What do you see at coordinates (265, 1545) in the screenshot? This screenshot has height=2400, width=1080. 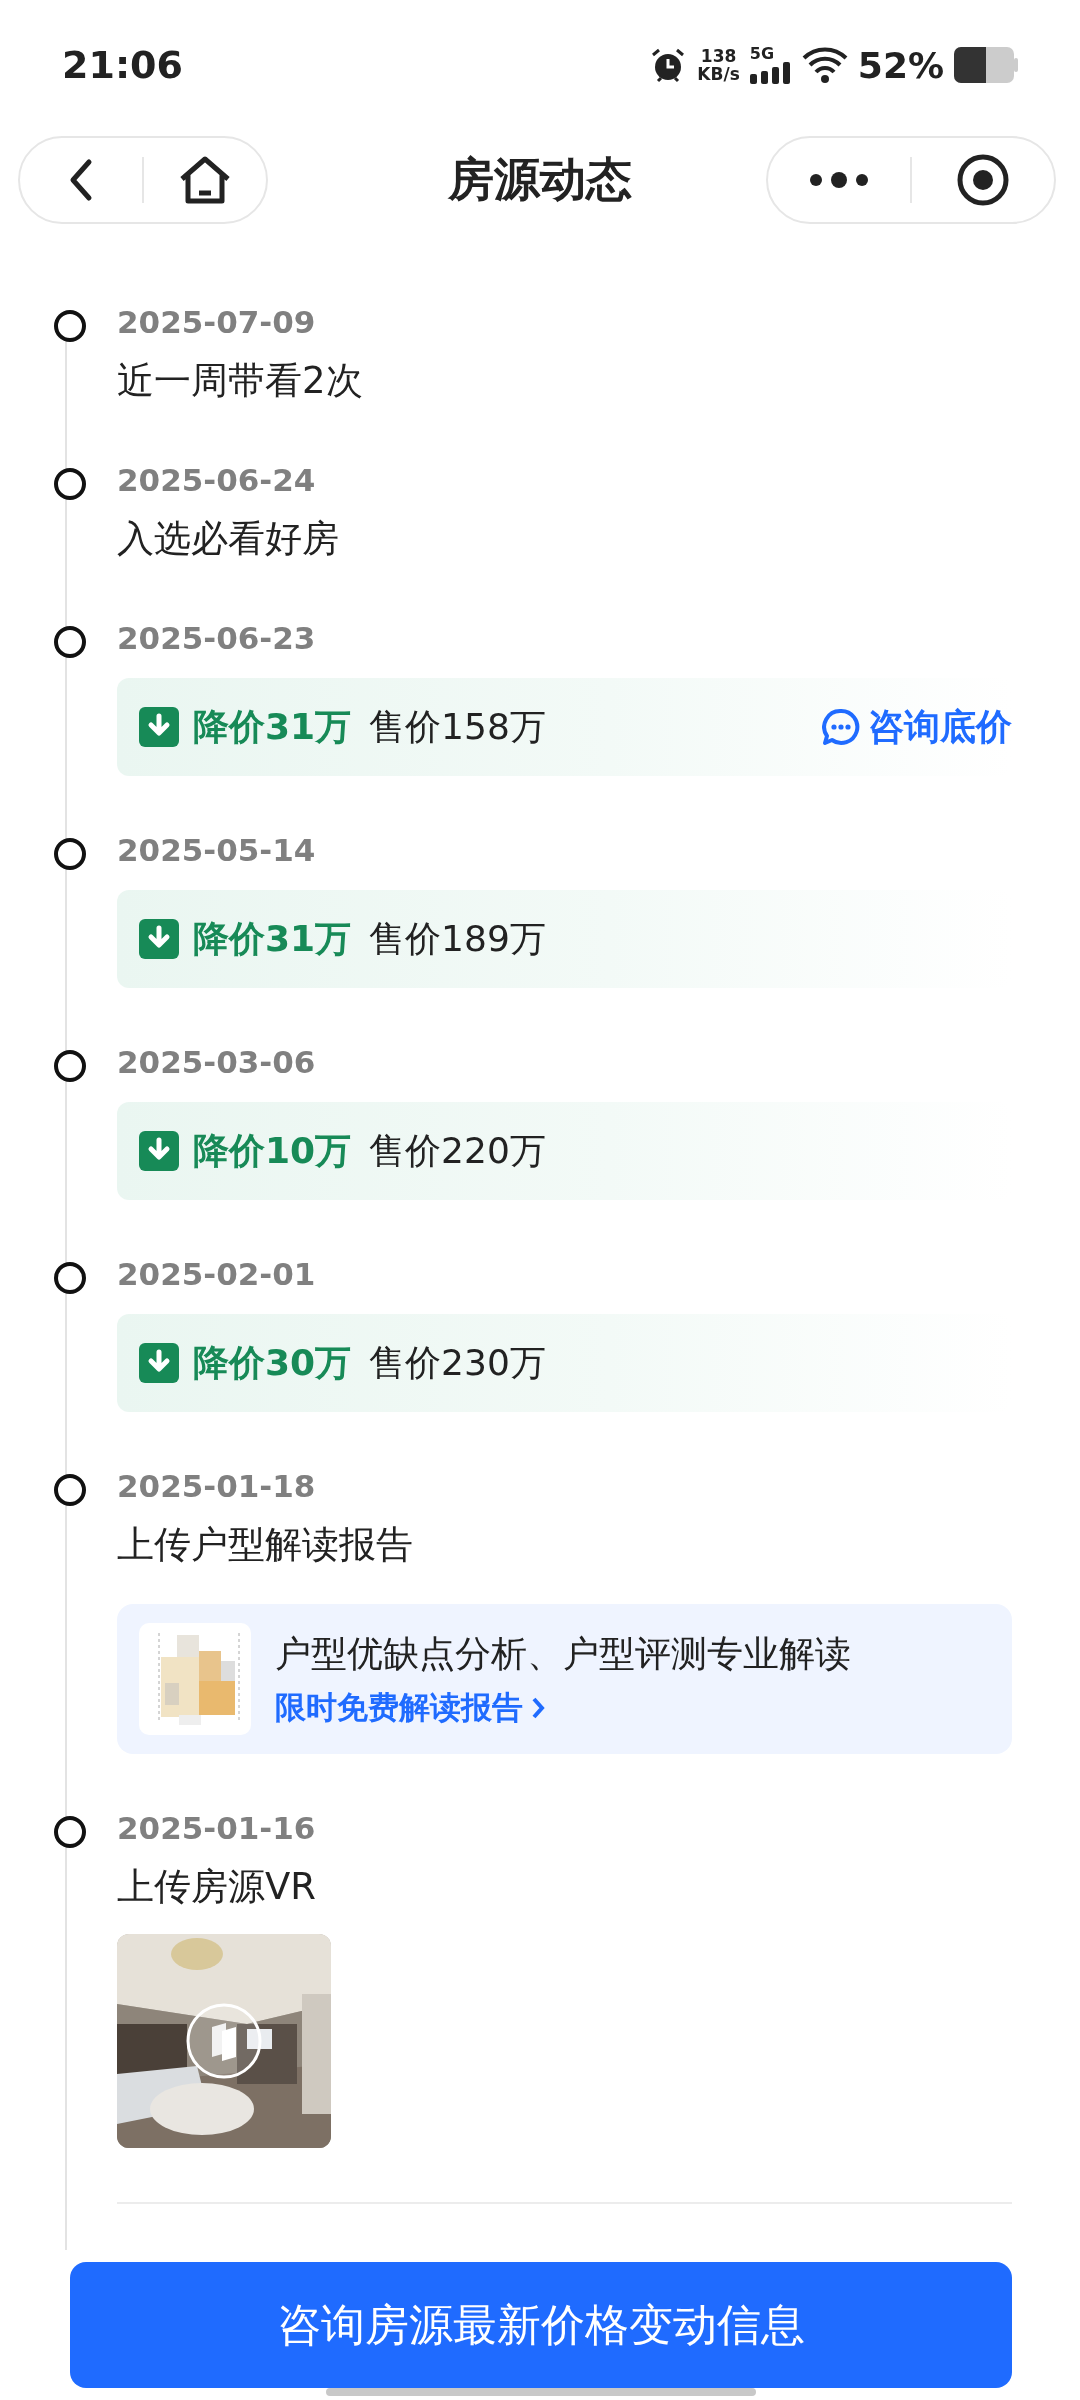 I see `event-title: 上传户型解读报告` at bounding box center [265, 1545].